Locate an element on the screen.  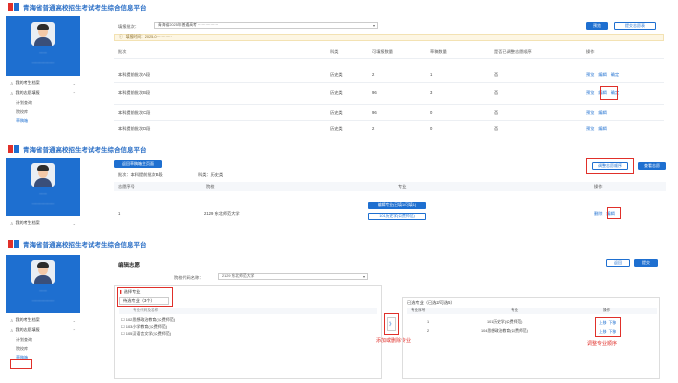
col-max: 可填报数量 is located at coordinates (382, 51).